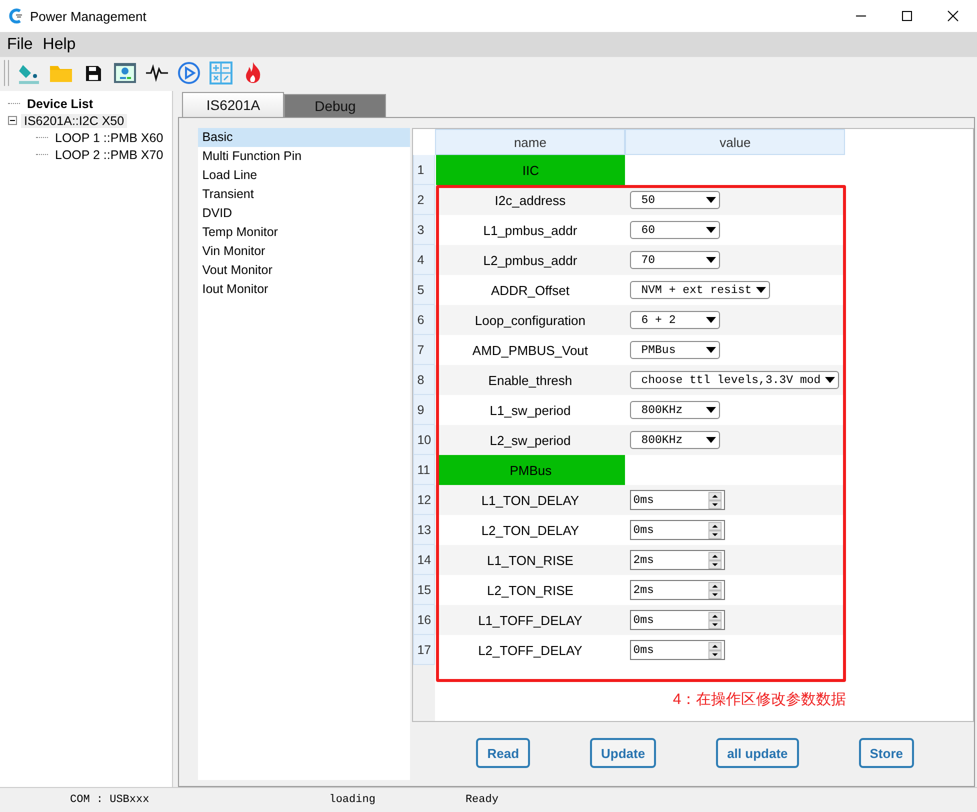  Describe the element at coordinates (531, 170) in the screenshot. I see `section-cell: IIC` at that location.